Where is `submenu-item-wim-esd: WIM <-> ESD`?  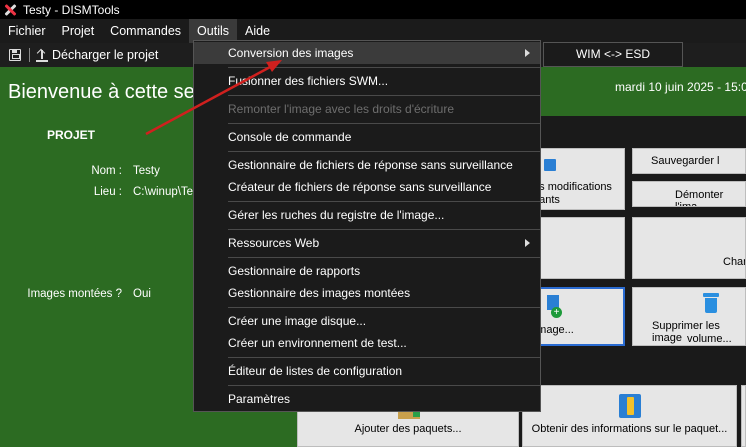 submenu-item-wim-esd: WIM <-> ESD is located at coordinates (613, 54).